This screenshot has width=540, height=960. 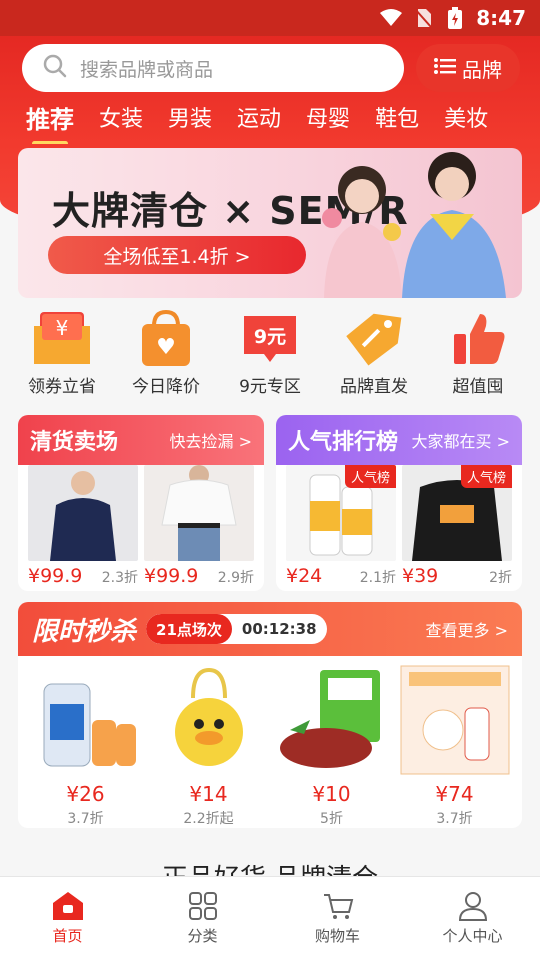 What do you see at coordinates (478, 387) in the screenshot?
I see `quick-entry-label: 超值囤` at bounding box center [478, 387].